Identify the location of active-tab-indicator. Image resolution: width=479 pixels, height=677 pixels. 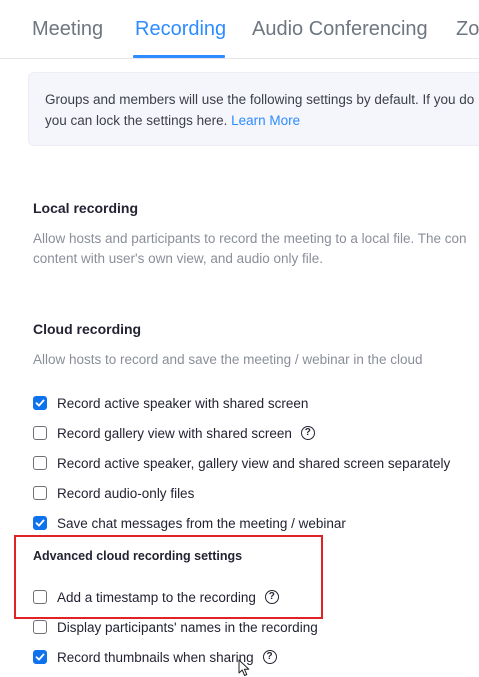
(179, 56).